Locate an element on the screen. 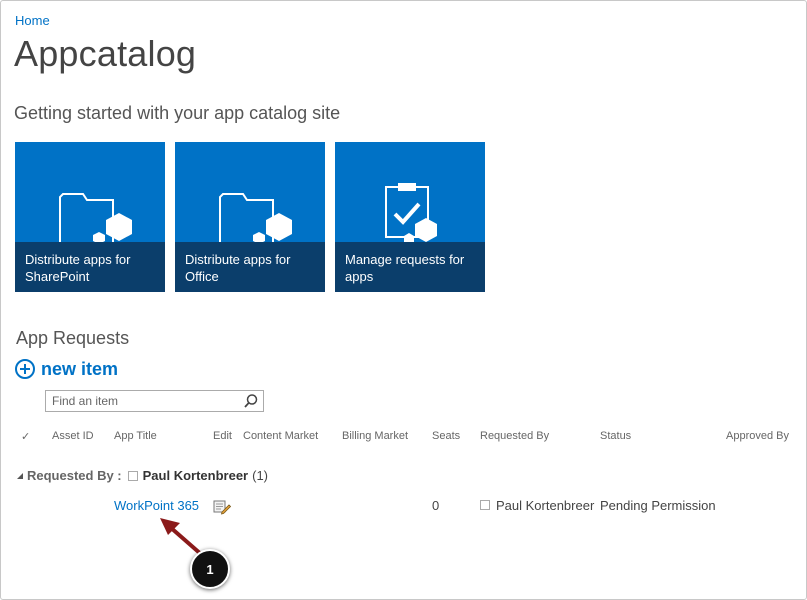 The image size is (807, 600). column-header-content-market: Content Market is located at coordinates (280, 436).